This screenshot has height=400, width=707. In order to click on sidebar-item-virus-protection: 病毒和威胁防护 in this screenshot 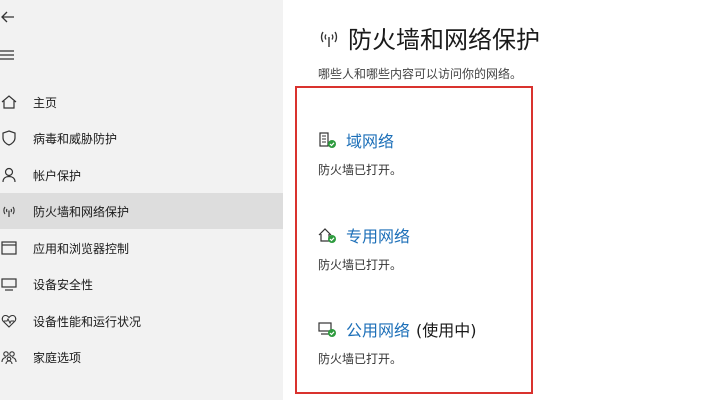, I will do `click(141, 138)`.